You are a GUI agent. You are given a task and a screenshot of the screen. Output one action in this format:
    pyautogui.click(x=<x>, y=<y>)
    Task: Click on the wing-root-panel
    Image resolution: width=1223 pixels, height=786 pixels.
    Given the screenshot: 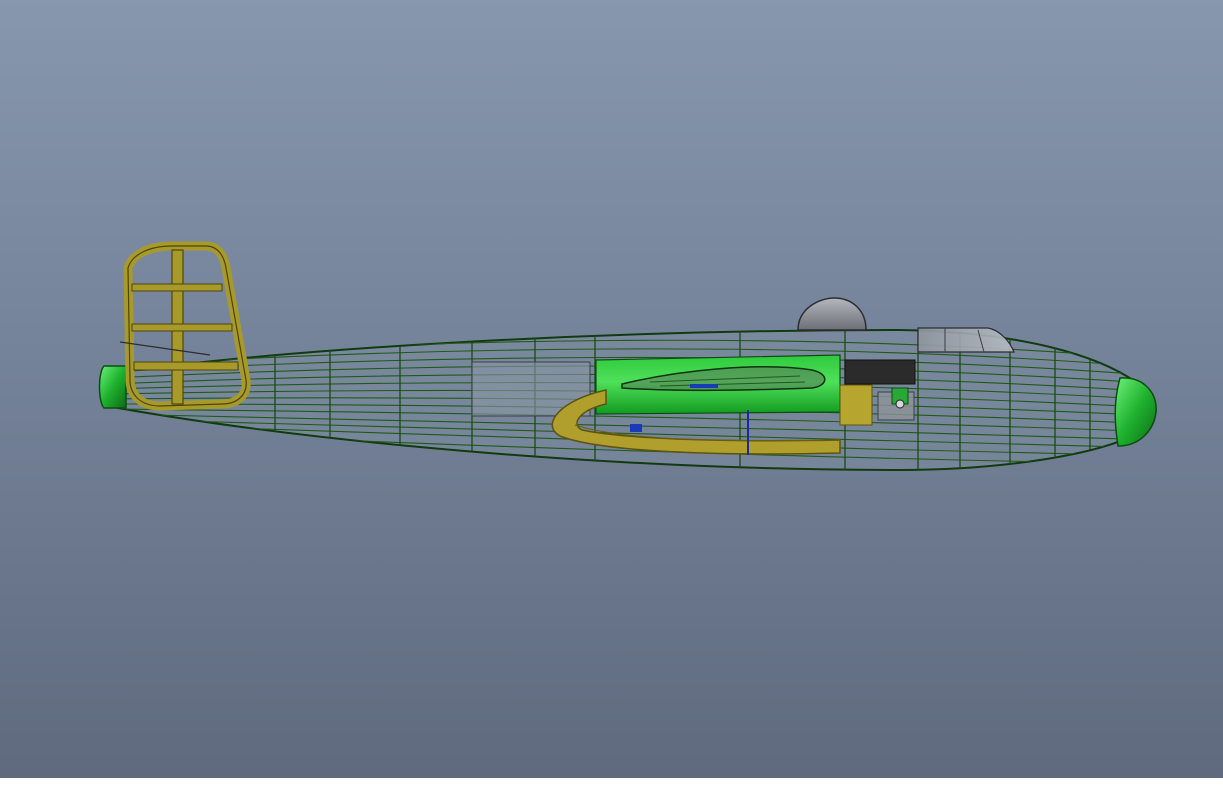 What is the action you would take?
    pyautogui.click(x=718, y=384)
    